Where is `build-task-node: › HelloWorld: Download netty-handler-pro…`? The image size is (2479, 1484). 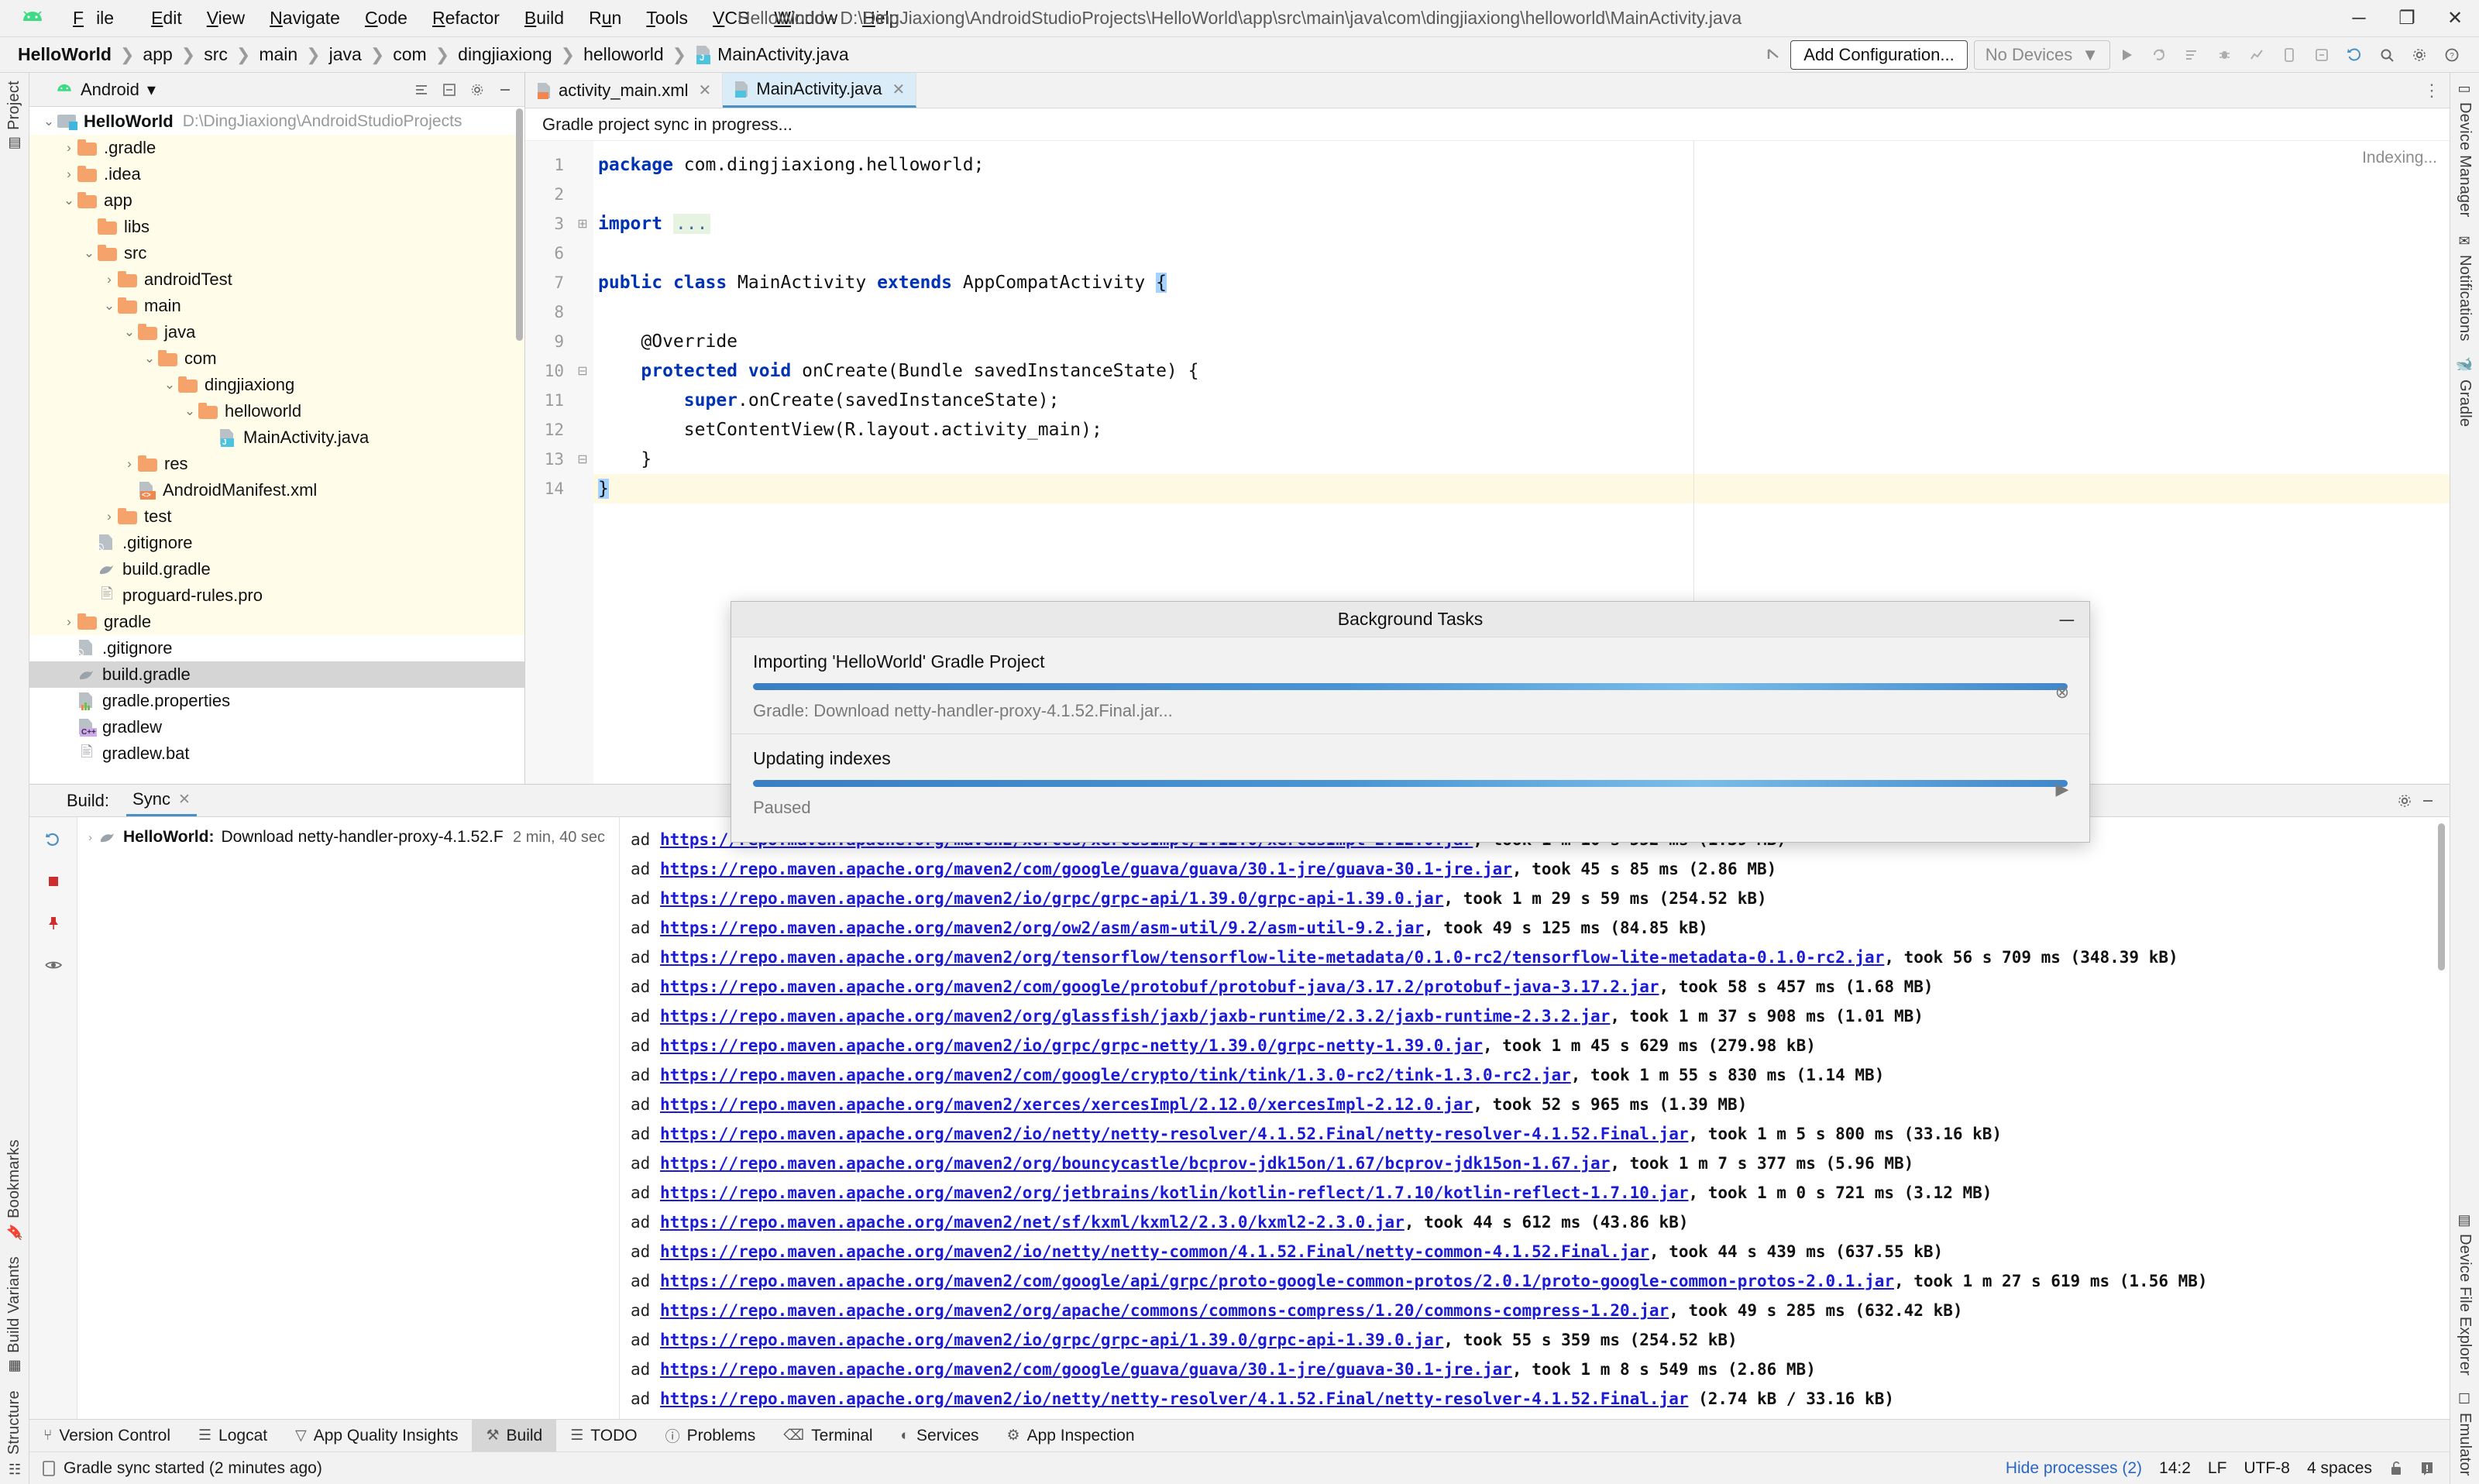 build-task-node: › HelloWorld: Download netty-handler-pro… is located at coordinates (349, 837).